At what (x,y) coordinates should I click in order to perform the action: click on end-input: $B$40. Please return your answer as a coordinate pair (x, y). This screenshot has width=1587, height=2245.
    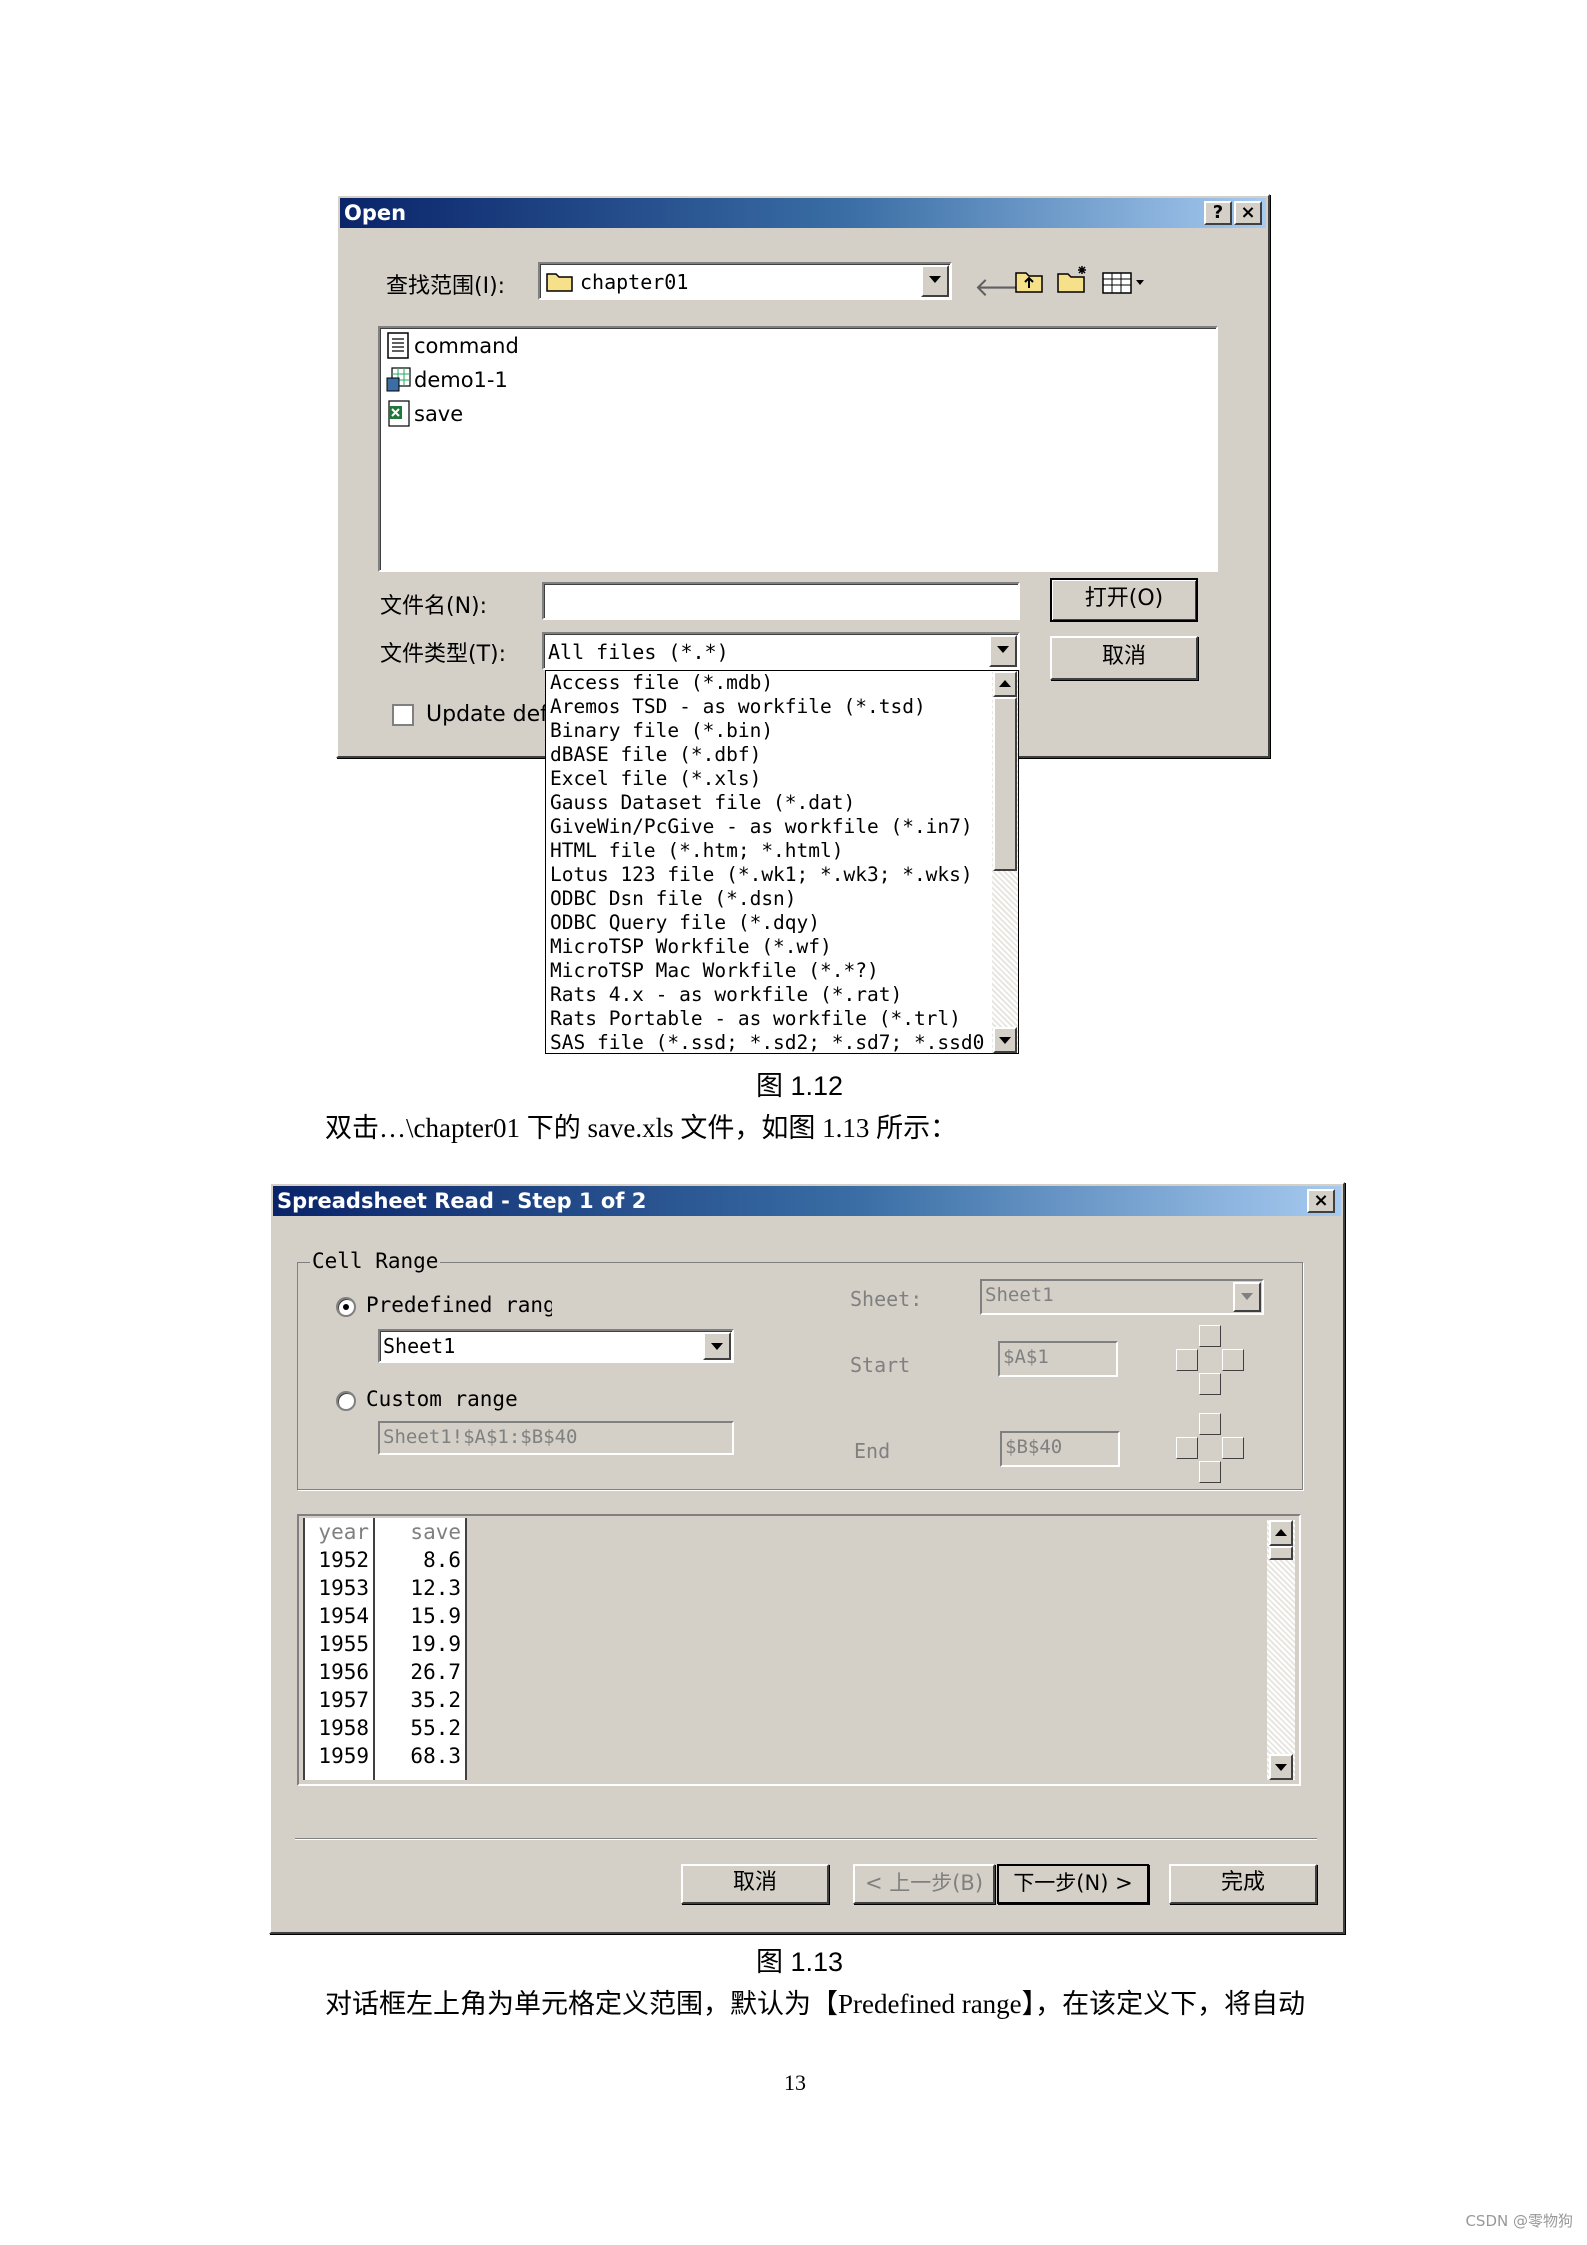
    Looking at the image, I should click on (1060, 1449).